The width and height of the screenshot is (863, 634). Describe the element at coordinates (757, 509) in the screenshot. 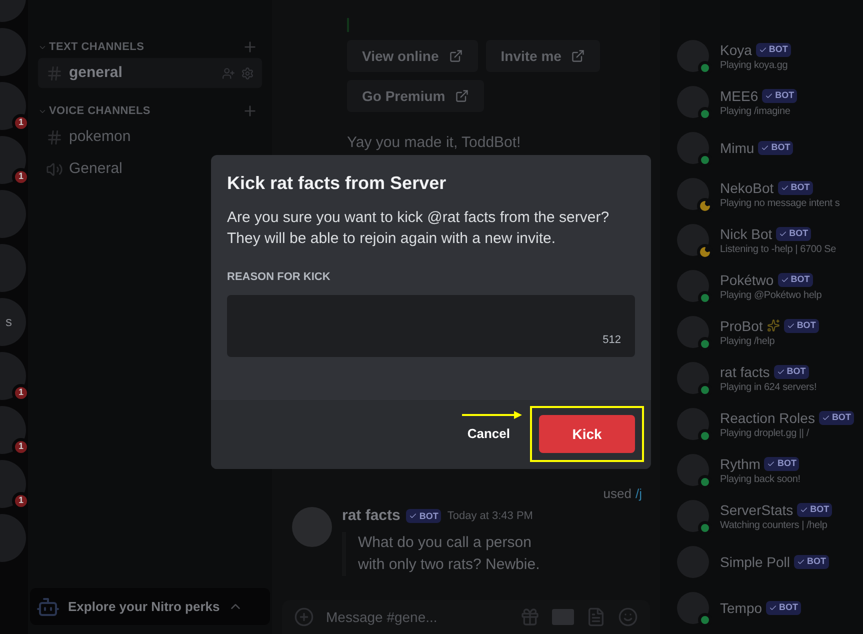

I see `member-name: ServerStats` at that location.